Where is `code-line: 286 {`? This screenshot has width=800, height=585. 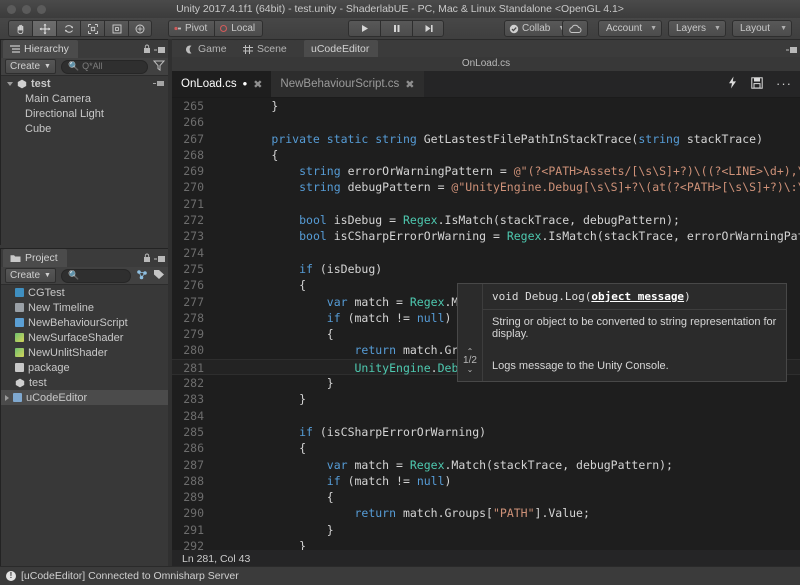
code-line: 286 { is located at coordinates (486, 448).